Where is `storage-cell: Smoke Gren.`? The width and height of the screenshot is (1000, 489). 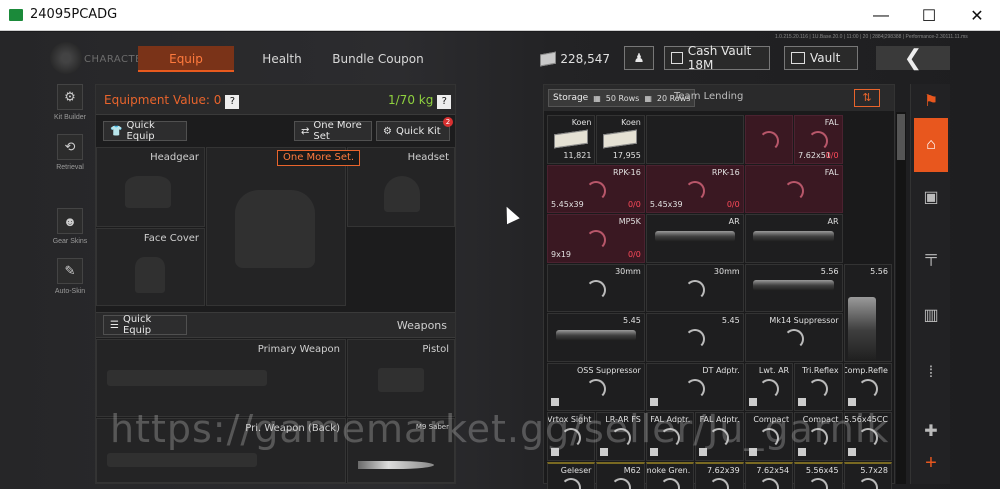 storage-cell: Smoke Gren. is located at coordinates (670, 475).